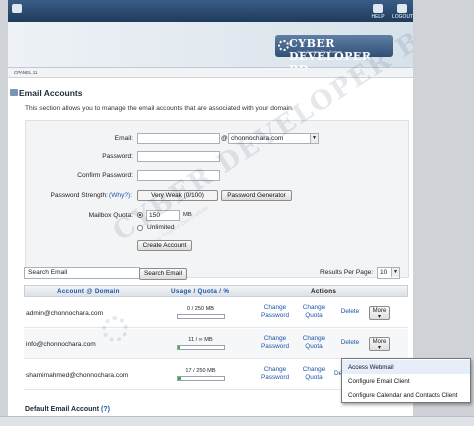  Describe the element at coordinates (283, 45) in the screenshot. I see `gear-icon` at that location.